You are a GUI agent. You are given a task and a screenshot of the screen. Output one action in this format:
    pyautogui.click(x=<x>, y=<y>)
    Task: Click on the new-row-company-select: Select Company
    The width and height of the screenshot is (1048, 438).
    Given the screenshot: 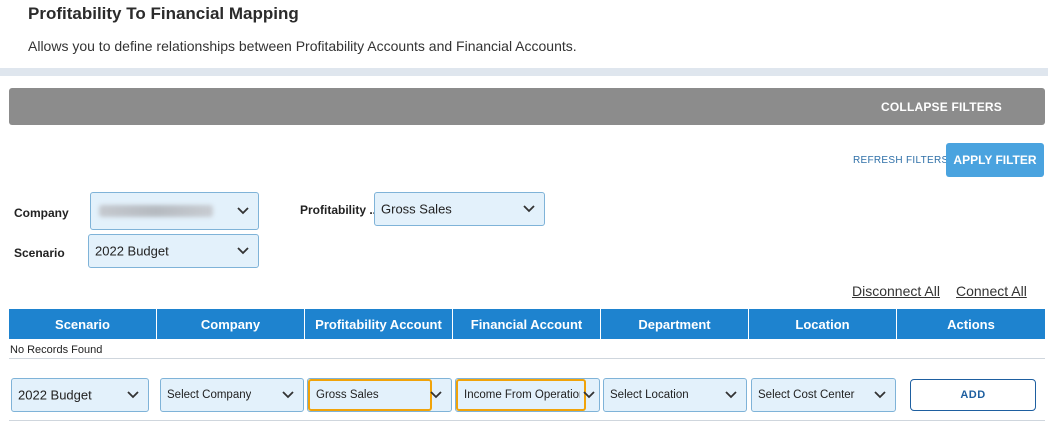 What is the action you would take?
    pyautogui.click(x=232, y=395)
    